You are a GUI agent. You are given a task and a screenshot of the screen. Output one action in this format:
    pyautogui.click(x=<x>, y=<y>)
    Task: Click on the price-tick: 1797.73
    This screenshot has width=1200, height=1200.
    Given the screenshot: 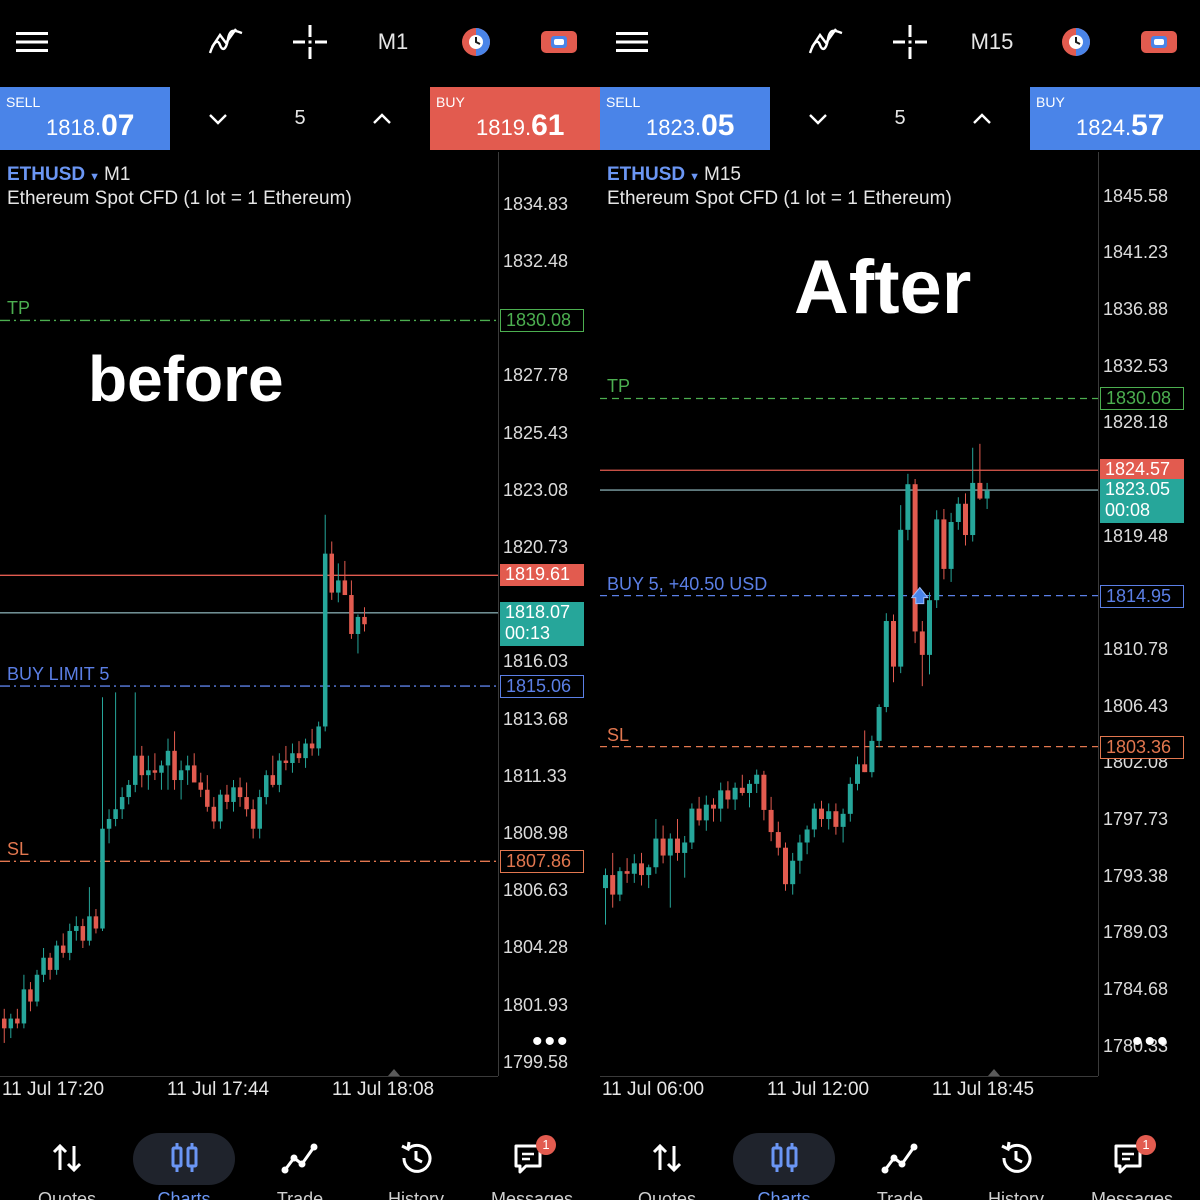 What is the action you would take?
    pyautogui.click(x=1136, y=818)
    